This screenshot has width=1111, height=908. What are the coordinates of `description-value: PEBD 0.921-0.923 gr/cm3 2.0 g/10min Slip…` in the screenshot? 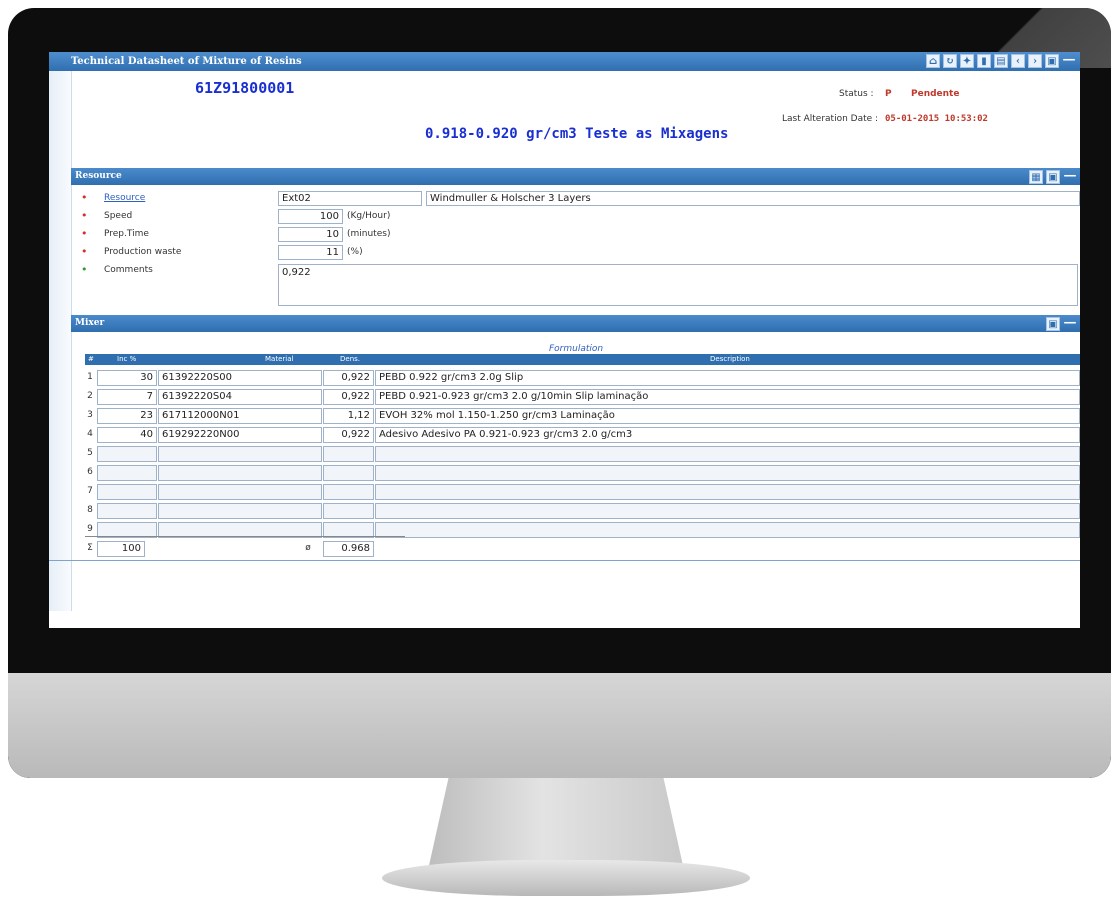 It's located at (727, 397).